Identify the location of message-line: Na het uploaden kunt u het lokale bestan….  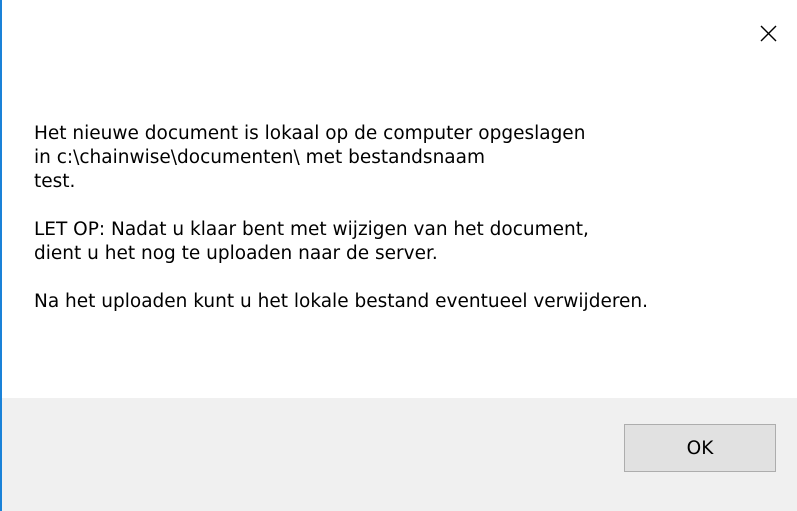
(341, 301).